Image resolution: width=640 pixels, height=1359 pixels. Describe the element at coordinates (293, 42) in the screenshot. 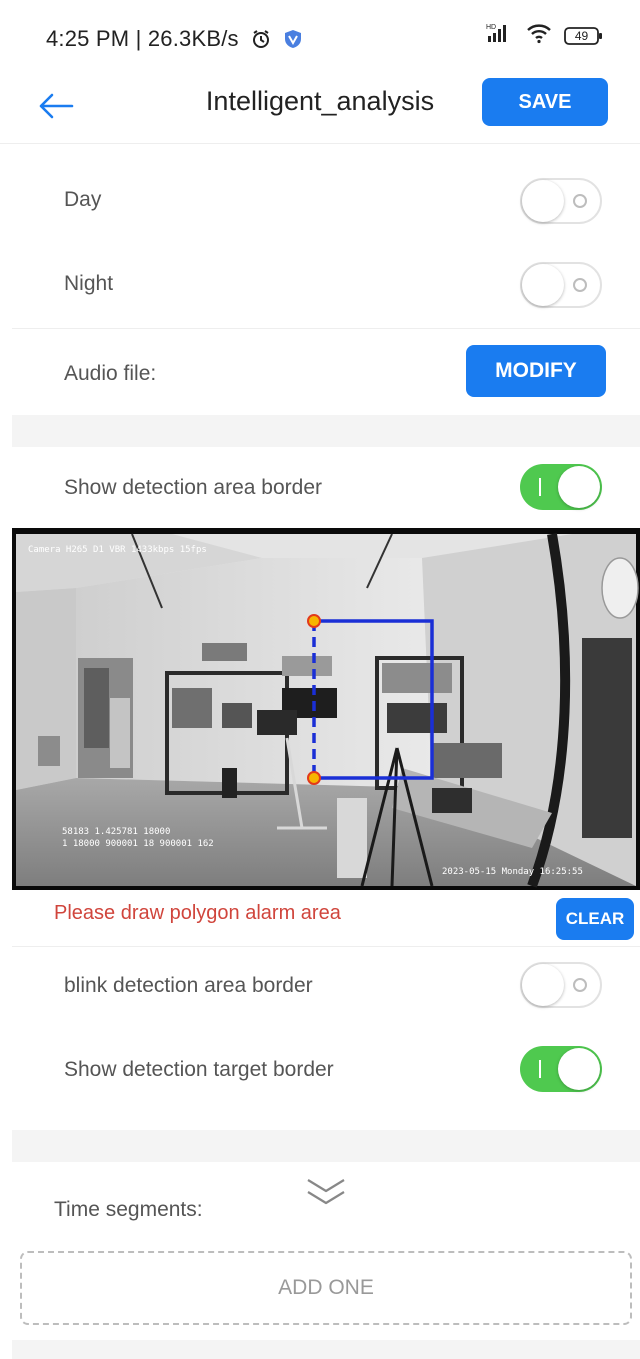

I see `vpn-shield-icon` at that location.